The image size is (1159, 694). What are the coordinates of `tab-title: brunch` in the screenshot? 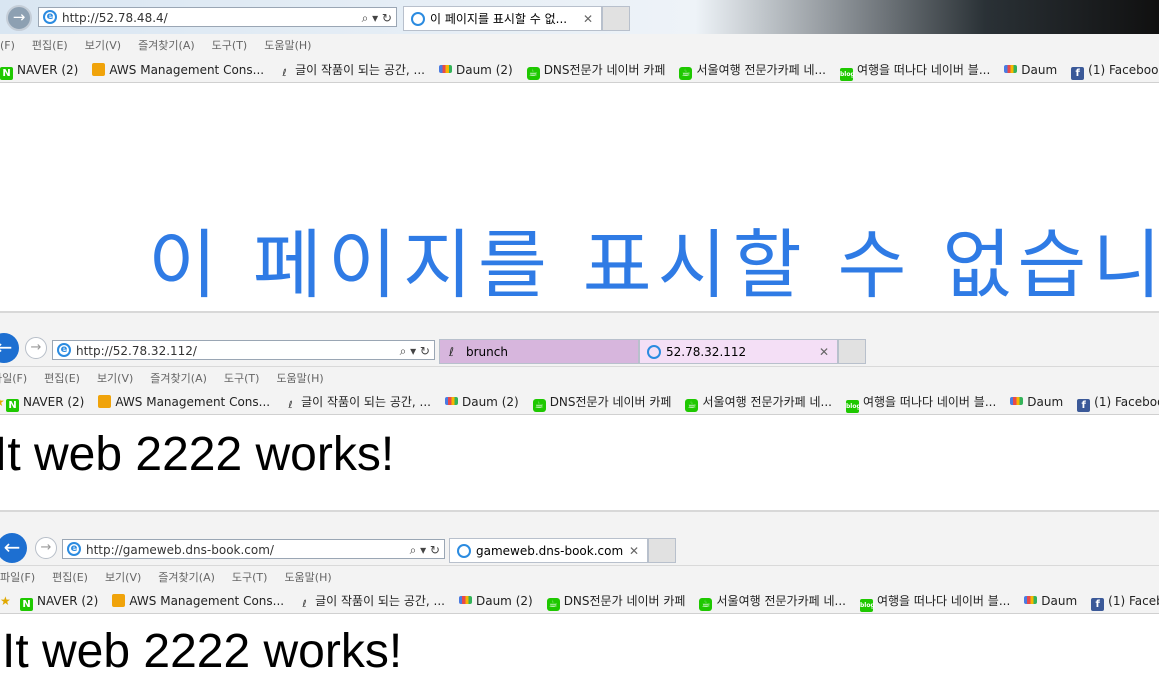 It's located at (487, 352).